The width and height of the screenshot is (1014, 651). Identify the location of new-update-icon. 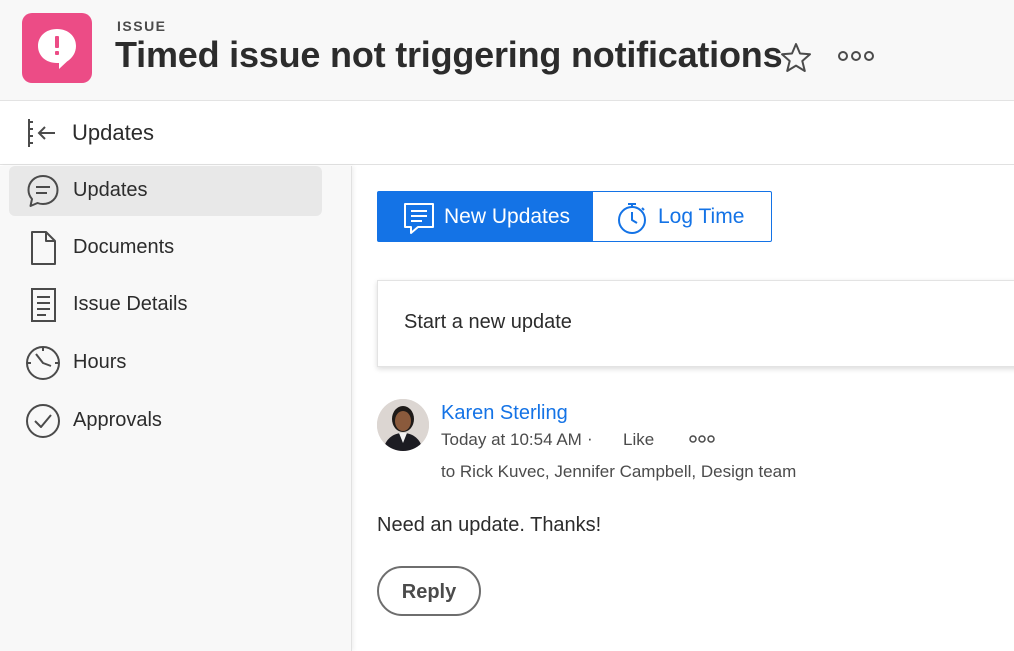
(419, 218).